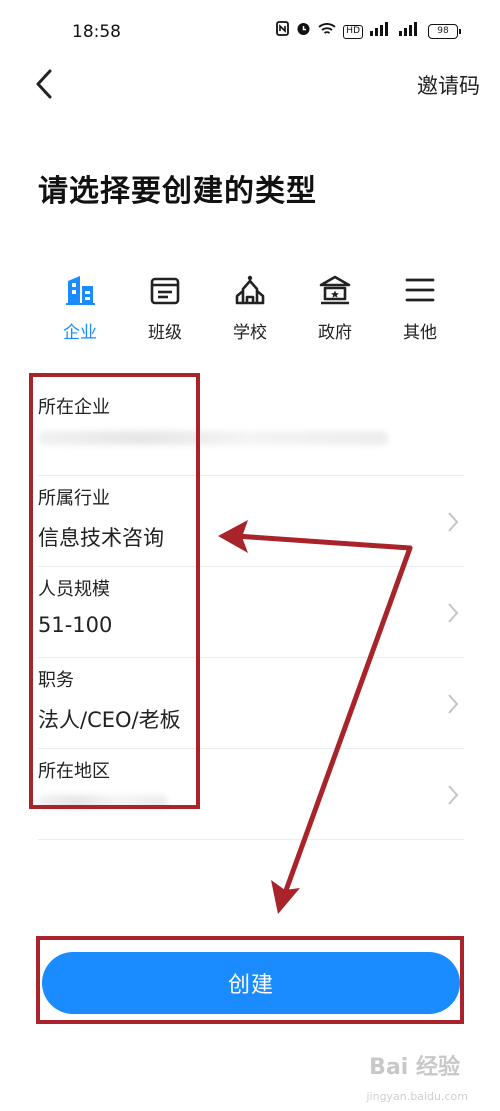 The image size is (500, 1111). I want to click on tab-label: 其他, so click(420, 333).